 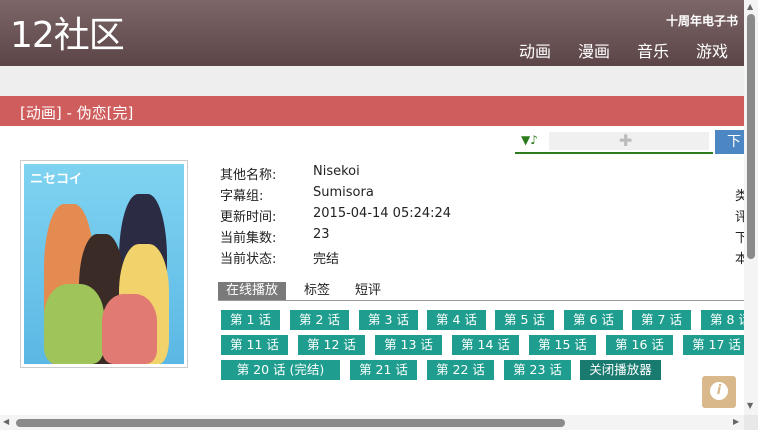 I want to click on episode-button: 第 20 话 (完结), so click(x=280, y=370).